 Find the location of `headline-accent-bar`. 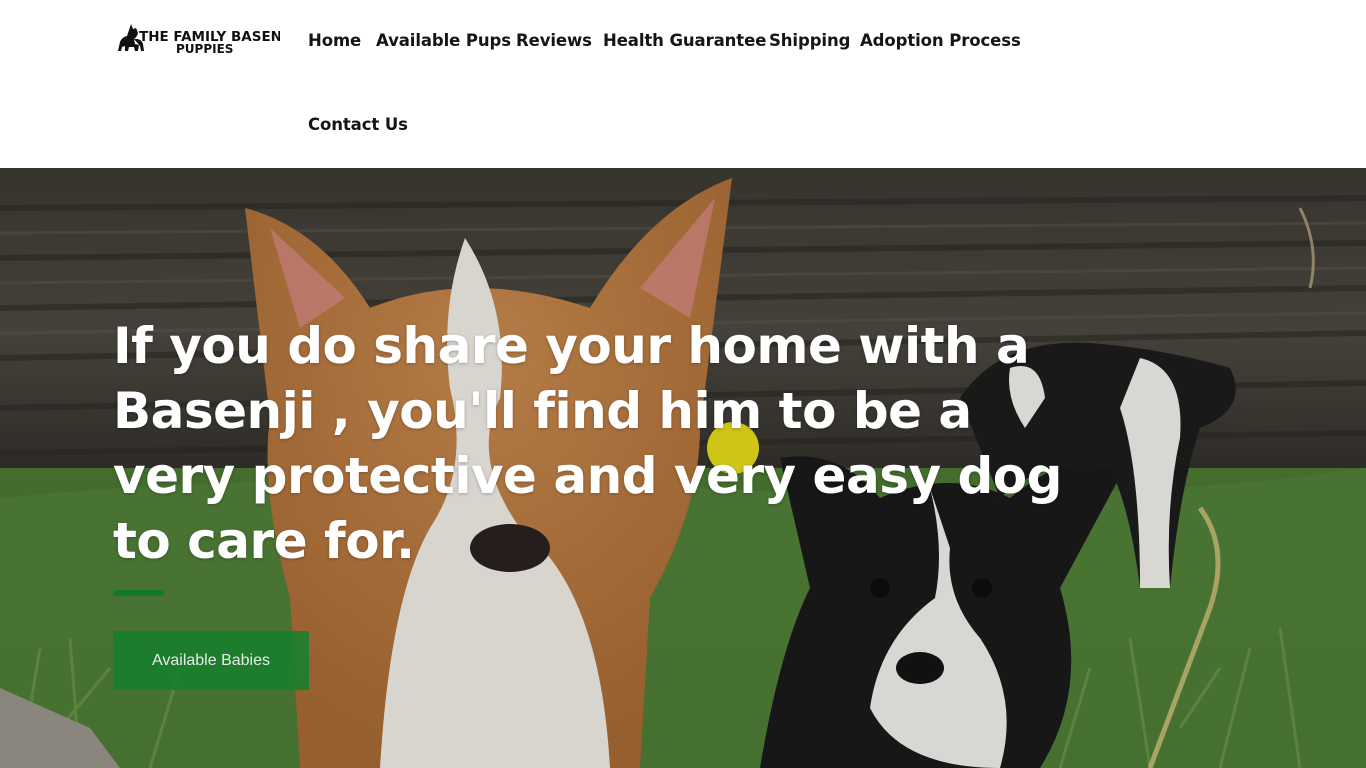

headline-accent-bar is located at coordinates (138, 593).